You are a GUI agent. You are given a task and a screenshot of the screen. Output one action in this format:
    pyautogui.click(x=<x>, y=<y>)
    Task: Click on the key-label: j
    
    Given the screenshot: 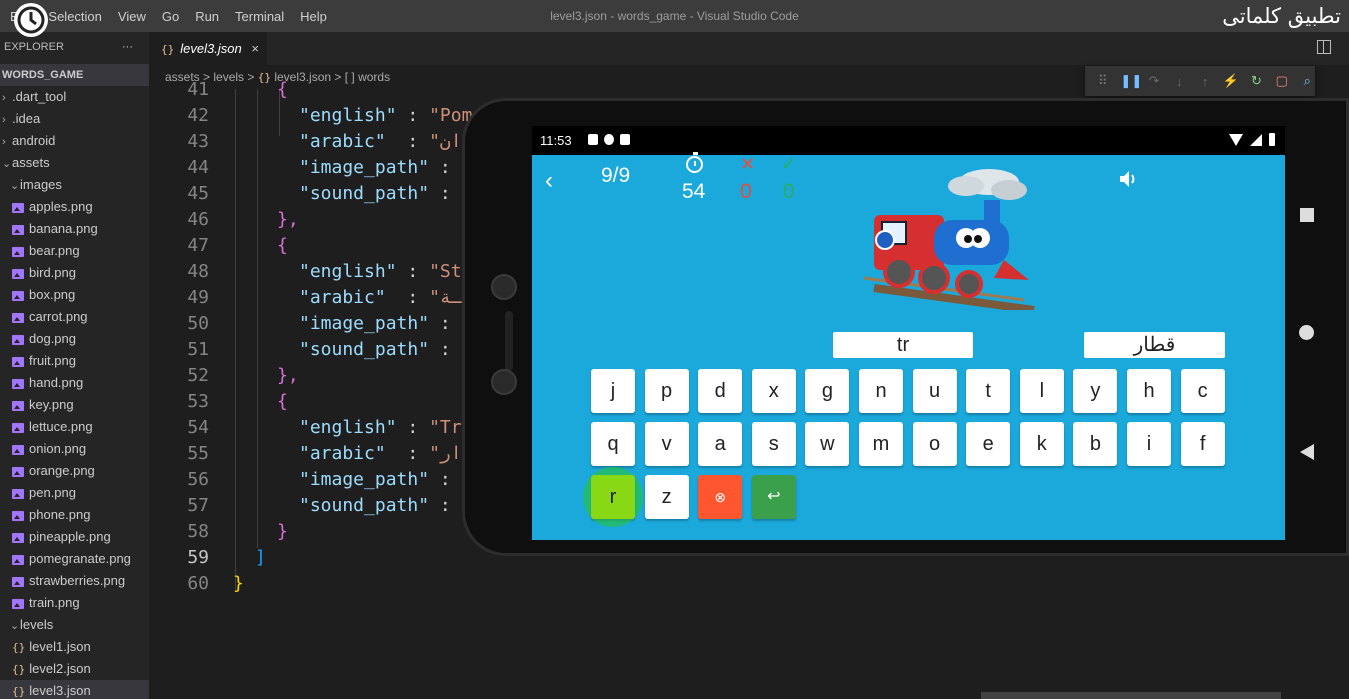 What is the action you would take?
    pyautogui.click(x=613, y=391)
    